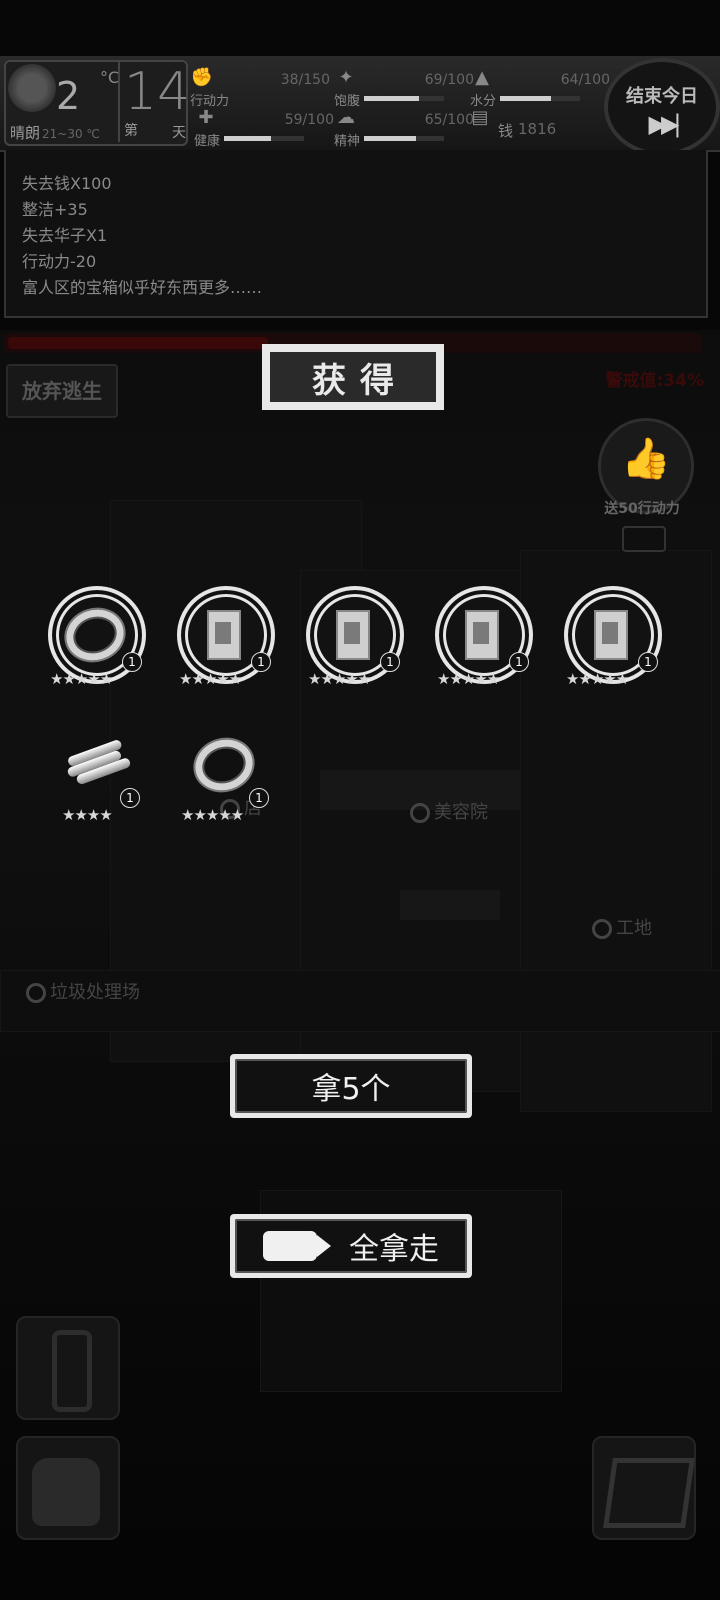 The width and height of the screenshot is (720, 1600). What do you see at coordinates (642, 509) in the screenshot?
I see `bonus-action-label: 送50行动力` at bounding box center [642, 509].